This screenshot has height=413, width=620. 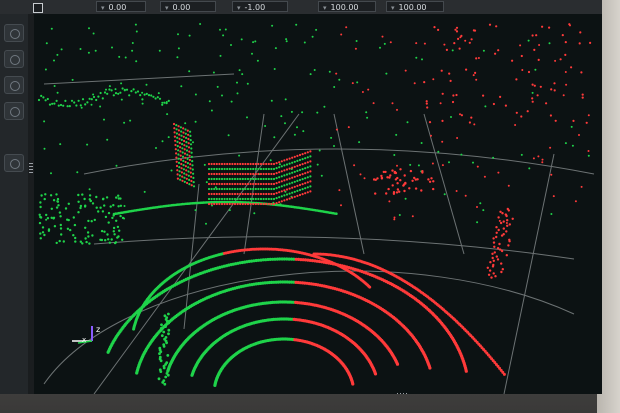 I want to click on view-toolbar: ▾ 0.00 ▾ 0.00 ▾ -1.00 ▾ 100.00 ▾ 100.00, so click(x=301, y=7).